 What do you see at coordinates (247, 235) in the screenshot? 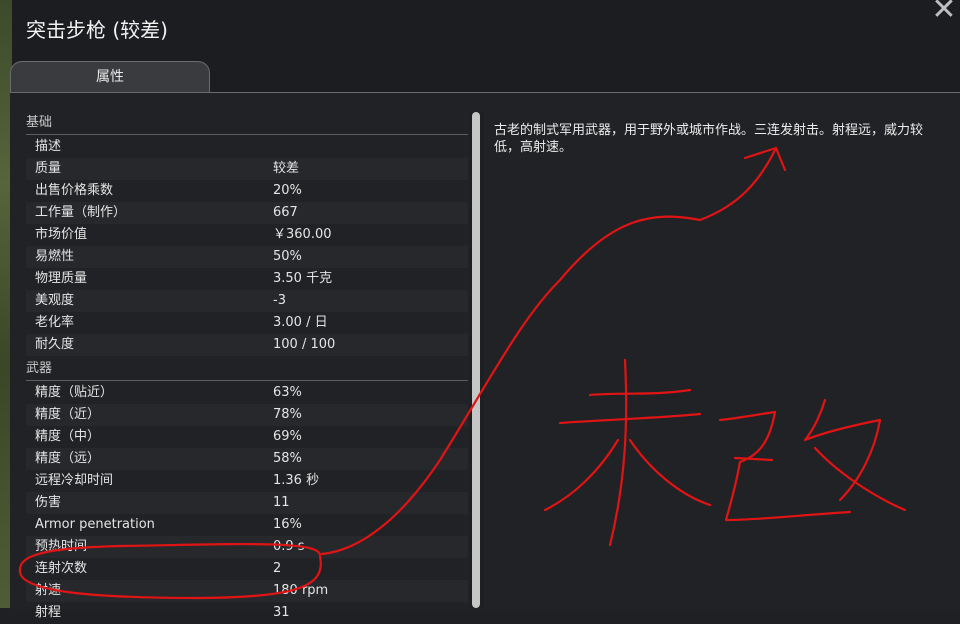
I see `stat-row-basic: 市场价值 ￥360.00` at bounding box center [247, 235].